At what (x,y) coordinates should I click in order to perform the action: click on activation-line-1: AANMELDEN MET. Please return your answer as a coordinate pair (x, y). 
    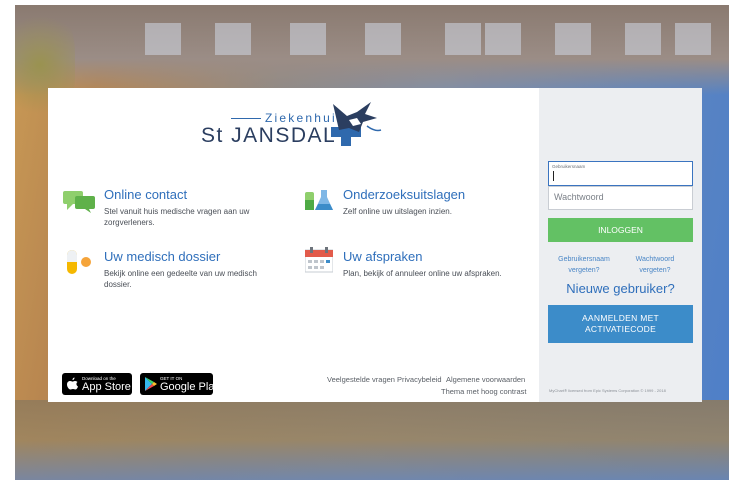
    Looking at the image, I should click on (620, 318).